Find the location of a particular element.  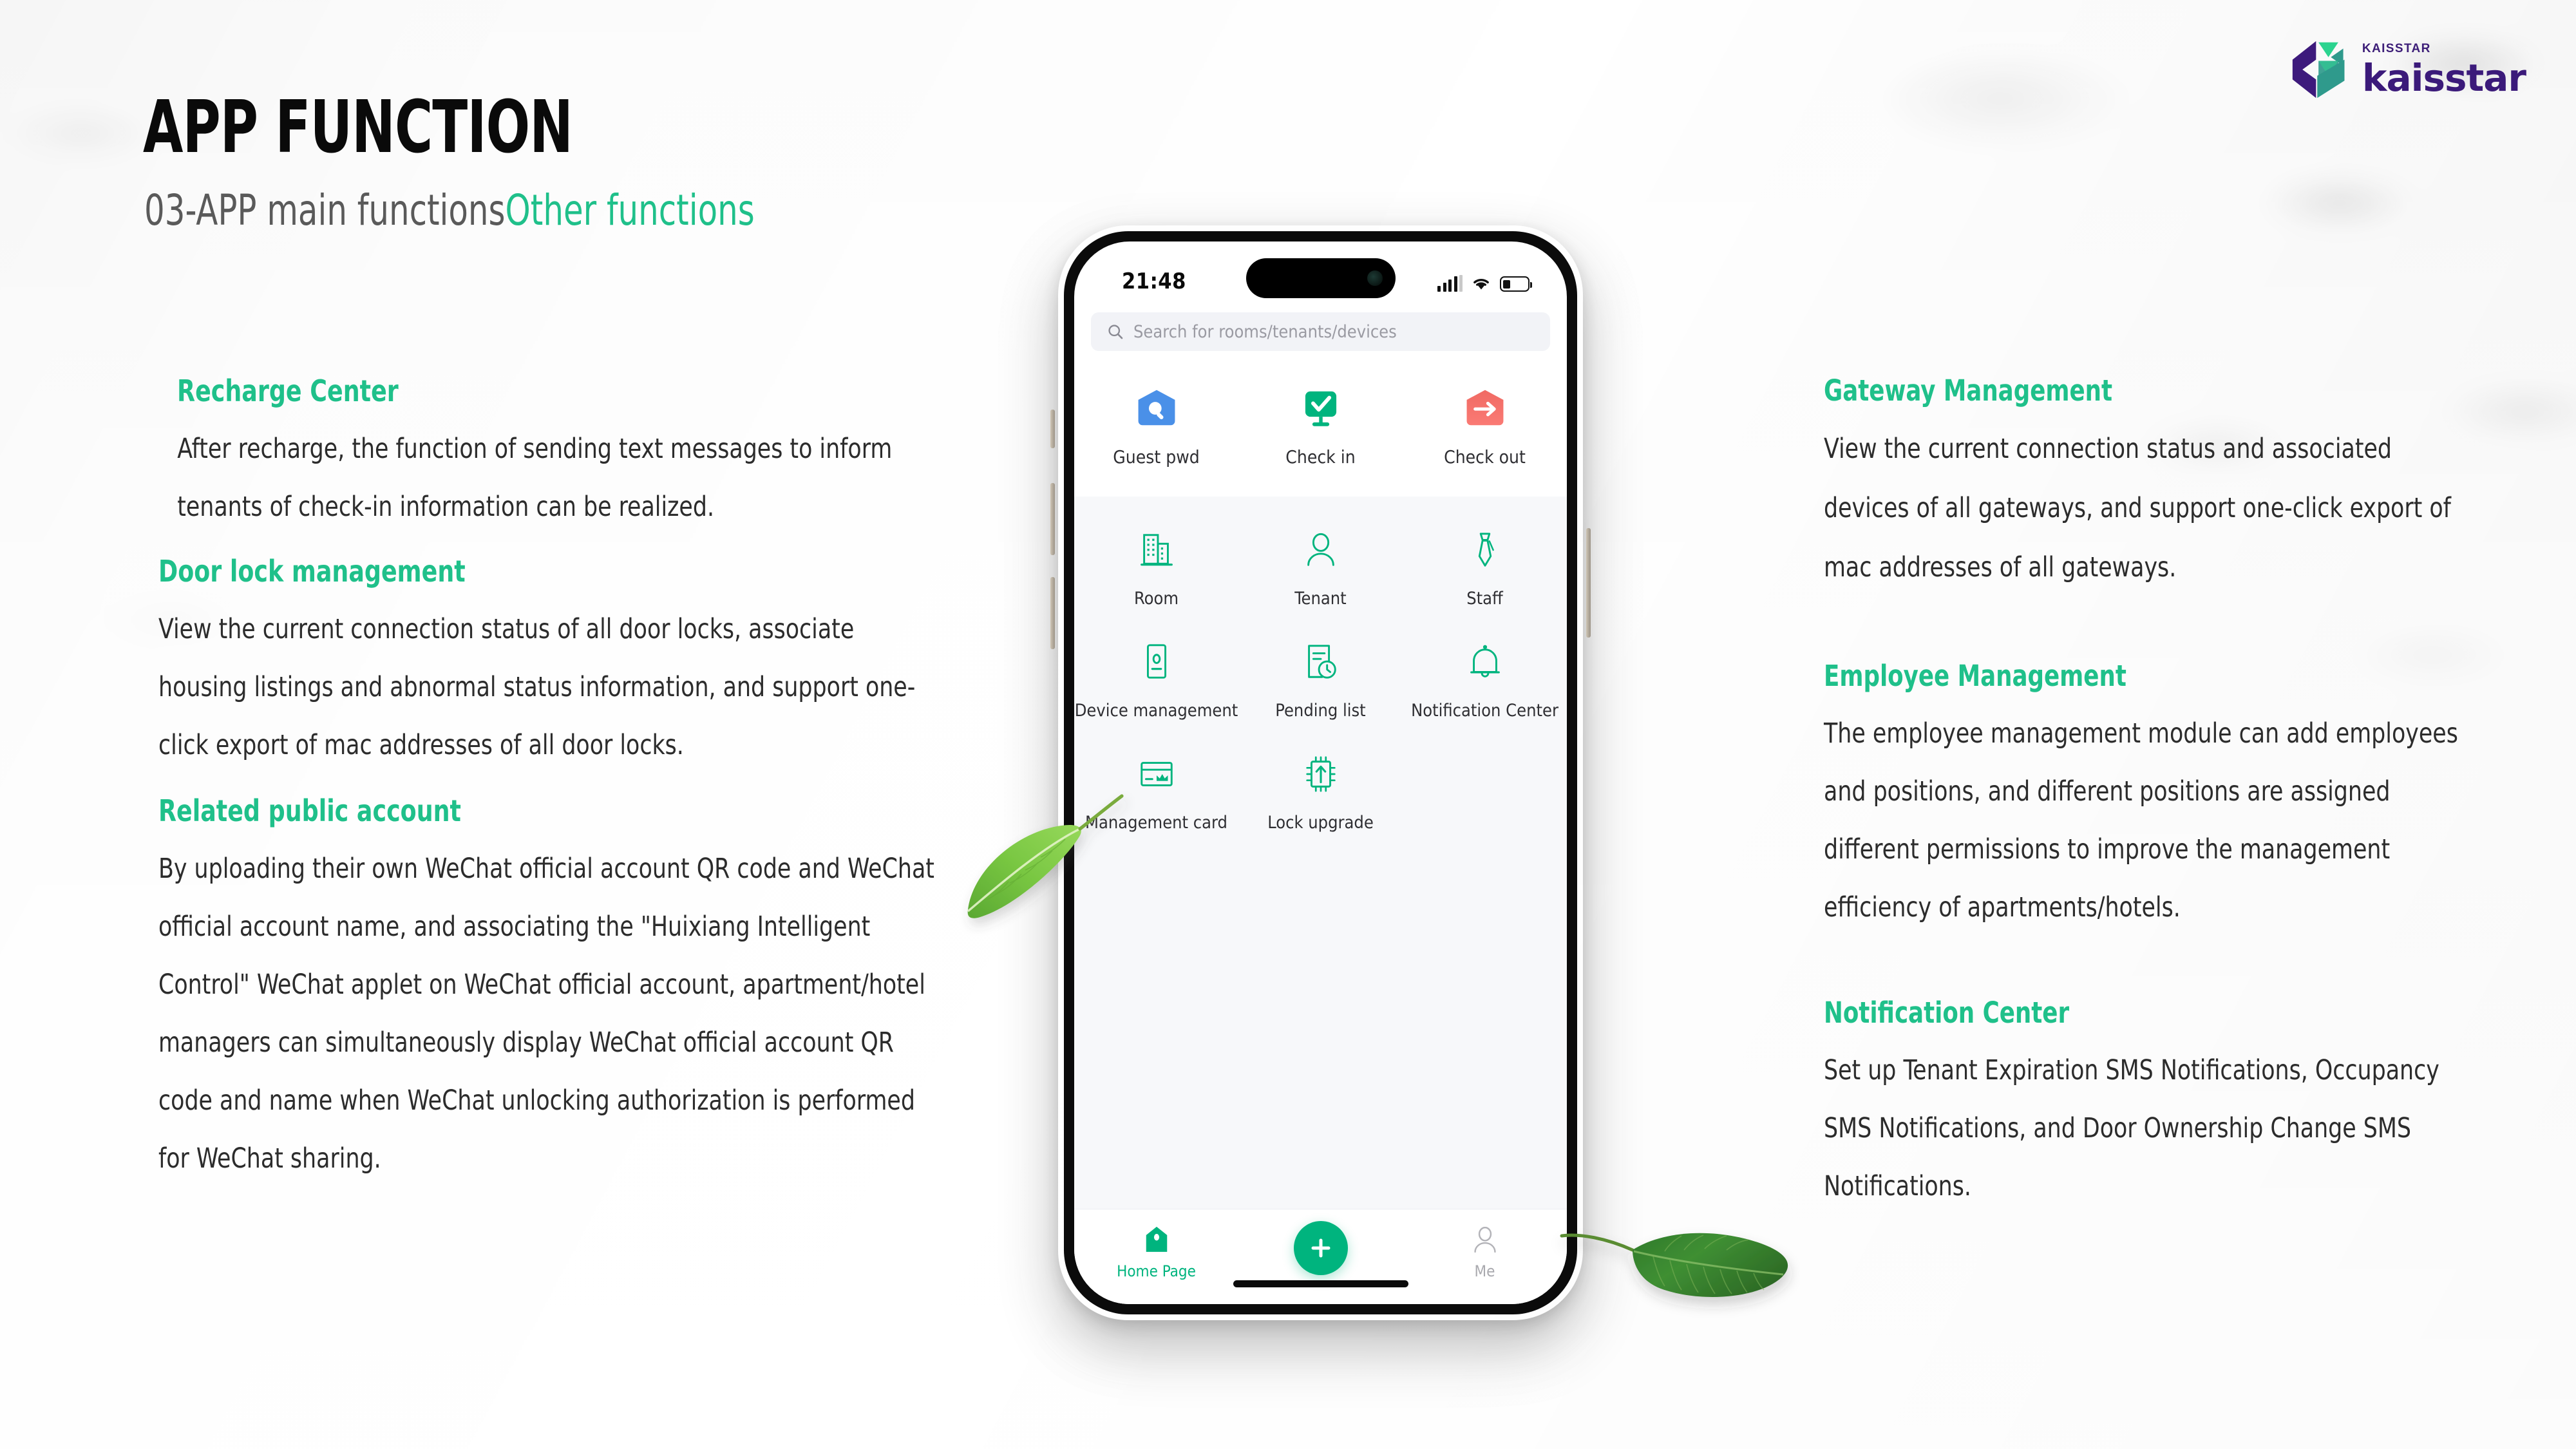

house-search-icon is located at coordinates (1157, 408).